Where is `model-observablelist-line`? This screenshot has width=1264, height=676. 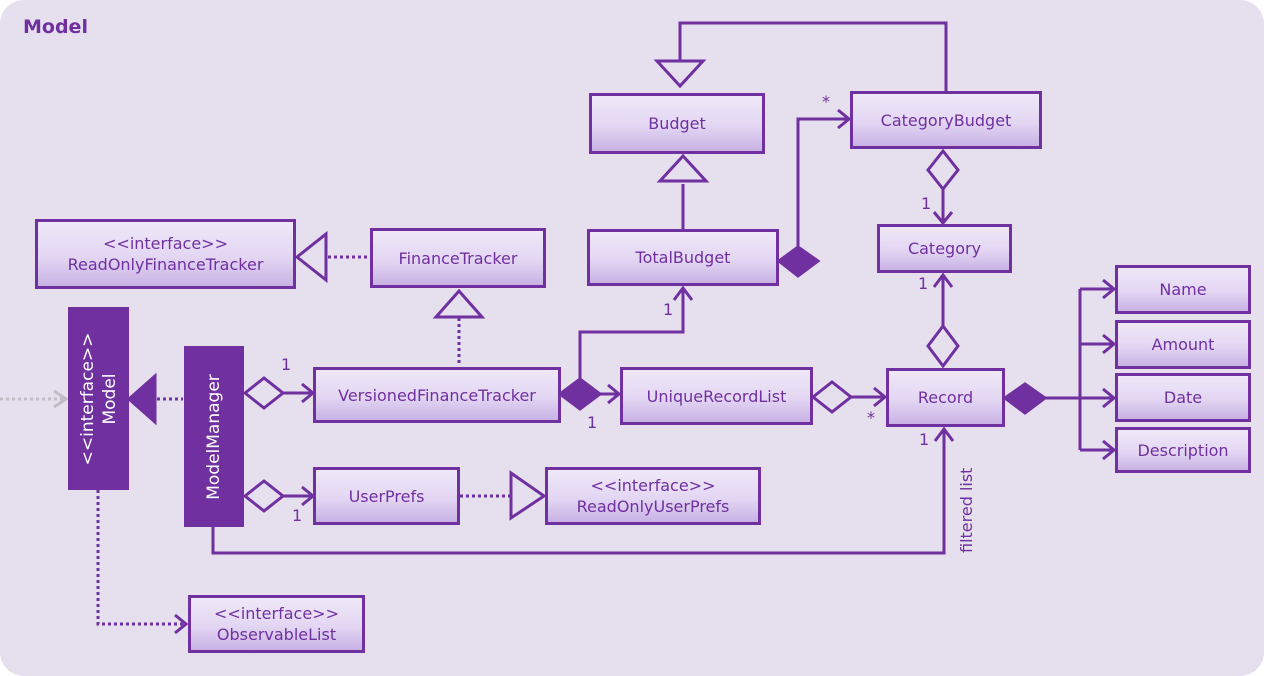 model-observablelist-line is located at coordinates (140, 558).